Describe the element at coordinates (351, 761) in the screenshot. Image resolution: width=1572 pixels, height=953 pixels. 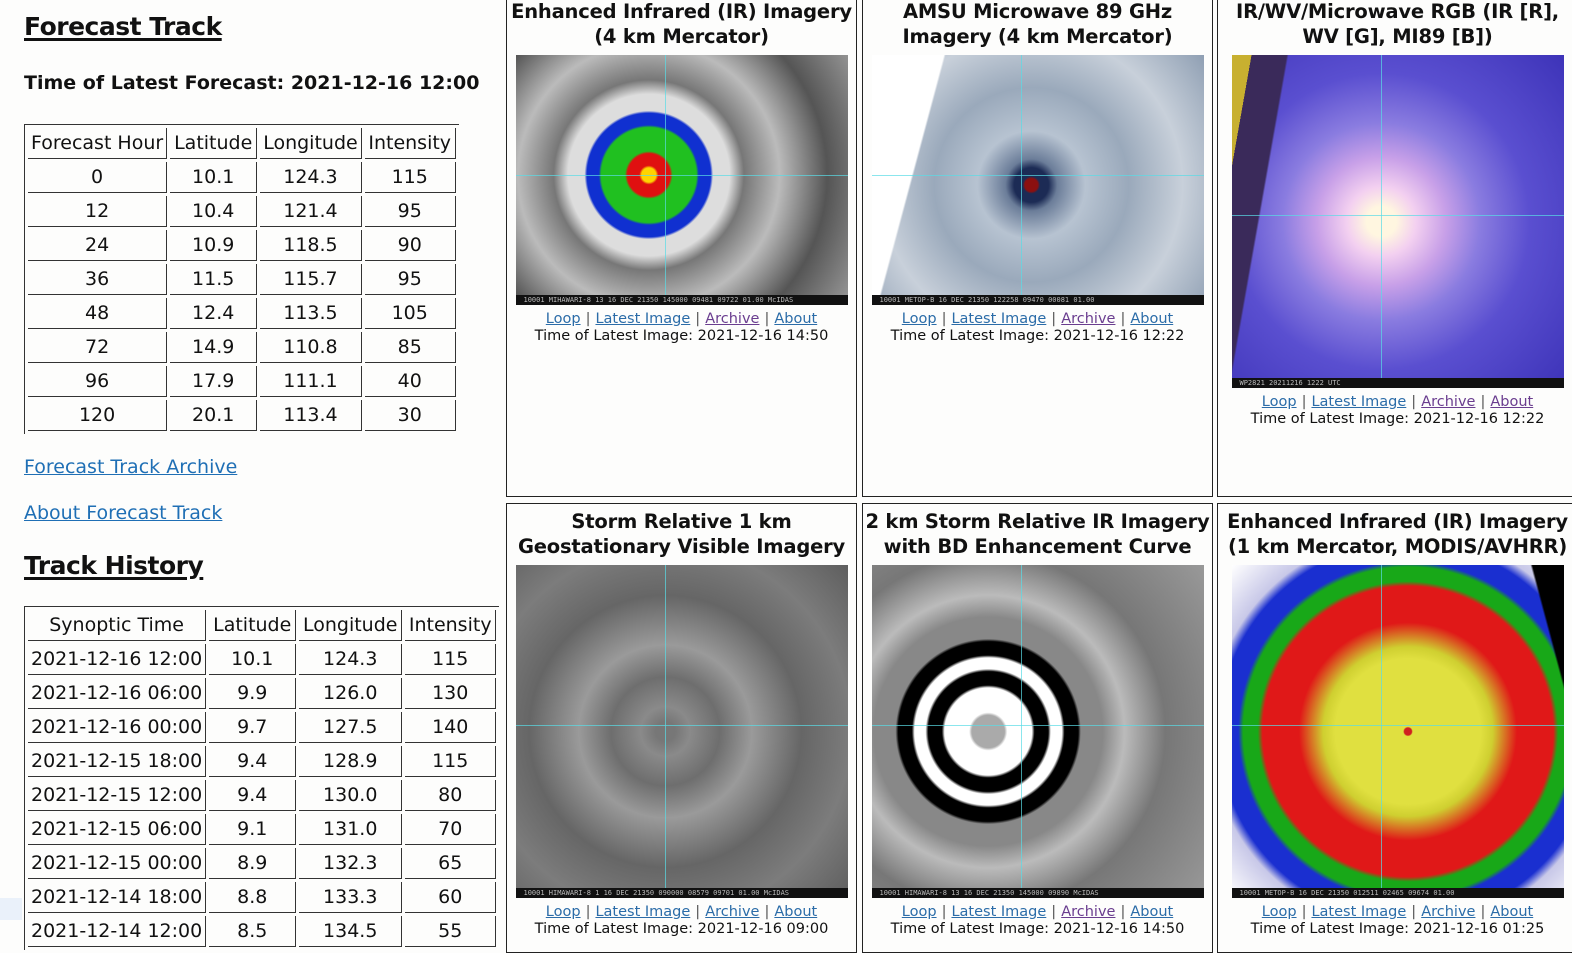
I see `table-cell: 128.9` at that location.